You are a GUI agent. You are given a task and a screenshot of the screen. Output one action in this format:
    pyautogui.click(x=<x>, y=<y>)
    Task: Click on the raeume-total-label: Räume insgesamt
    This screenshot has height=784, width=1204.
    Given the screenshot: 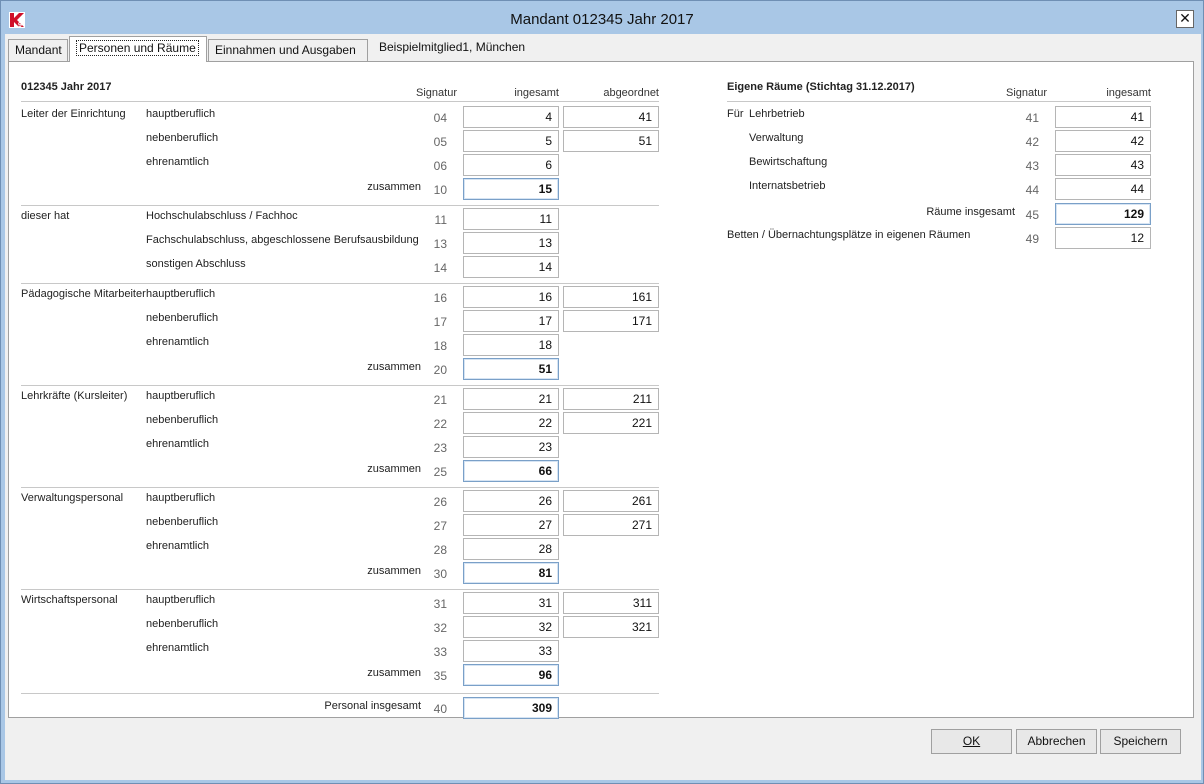 What is the action you would take?
    pyautogui.click(x=970, y=212)
    